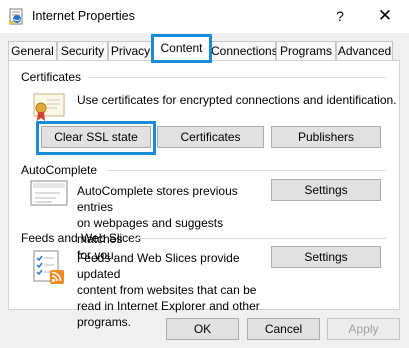 The image size is (409, 348). What do you see at coordinates (157, 199) in the screenshot?
I see `autocomplete-description-line: AutoComplete stores previous entries` at bounding box center [157, 199].